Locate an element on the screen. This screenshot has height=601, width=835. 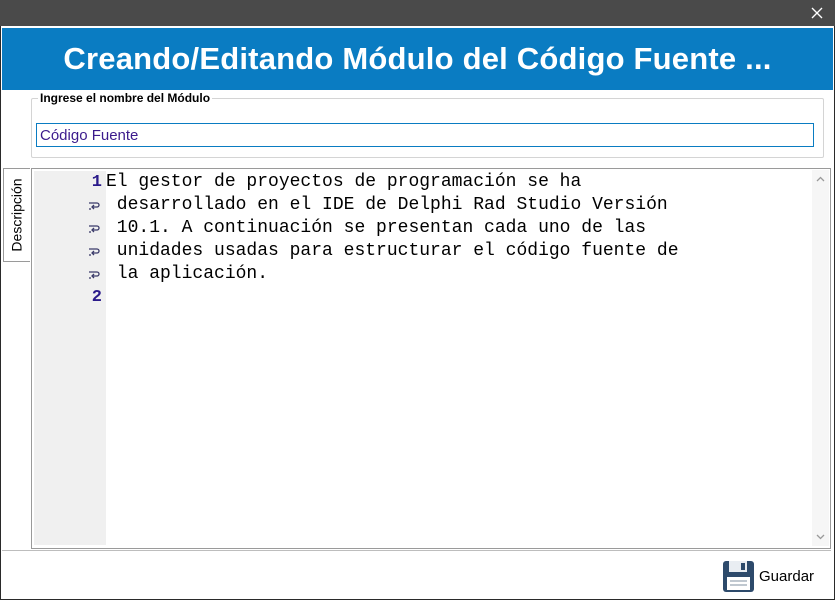
save-button: Guardar is located at coordinates (768, 576).